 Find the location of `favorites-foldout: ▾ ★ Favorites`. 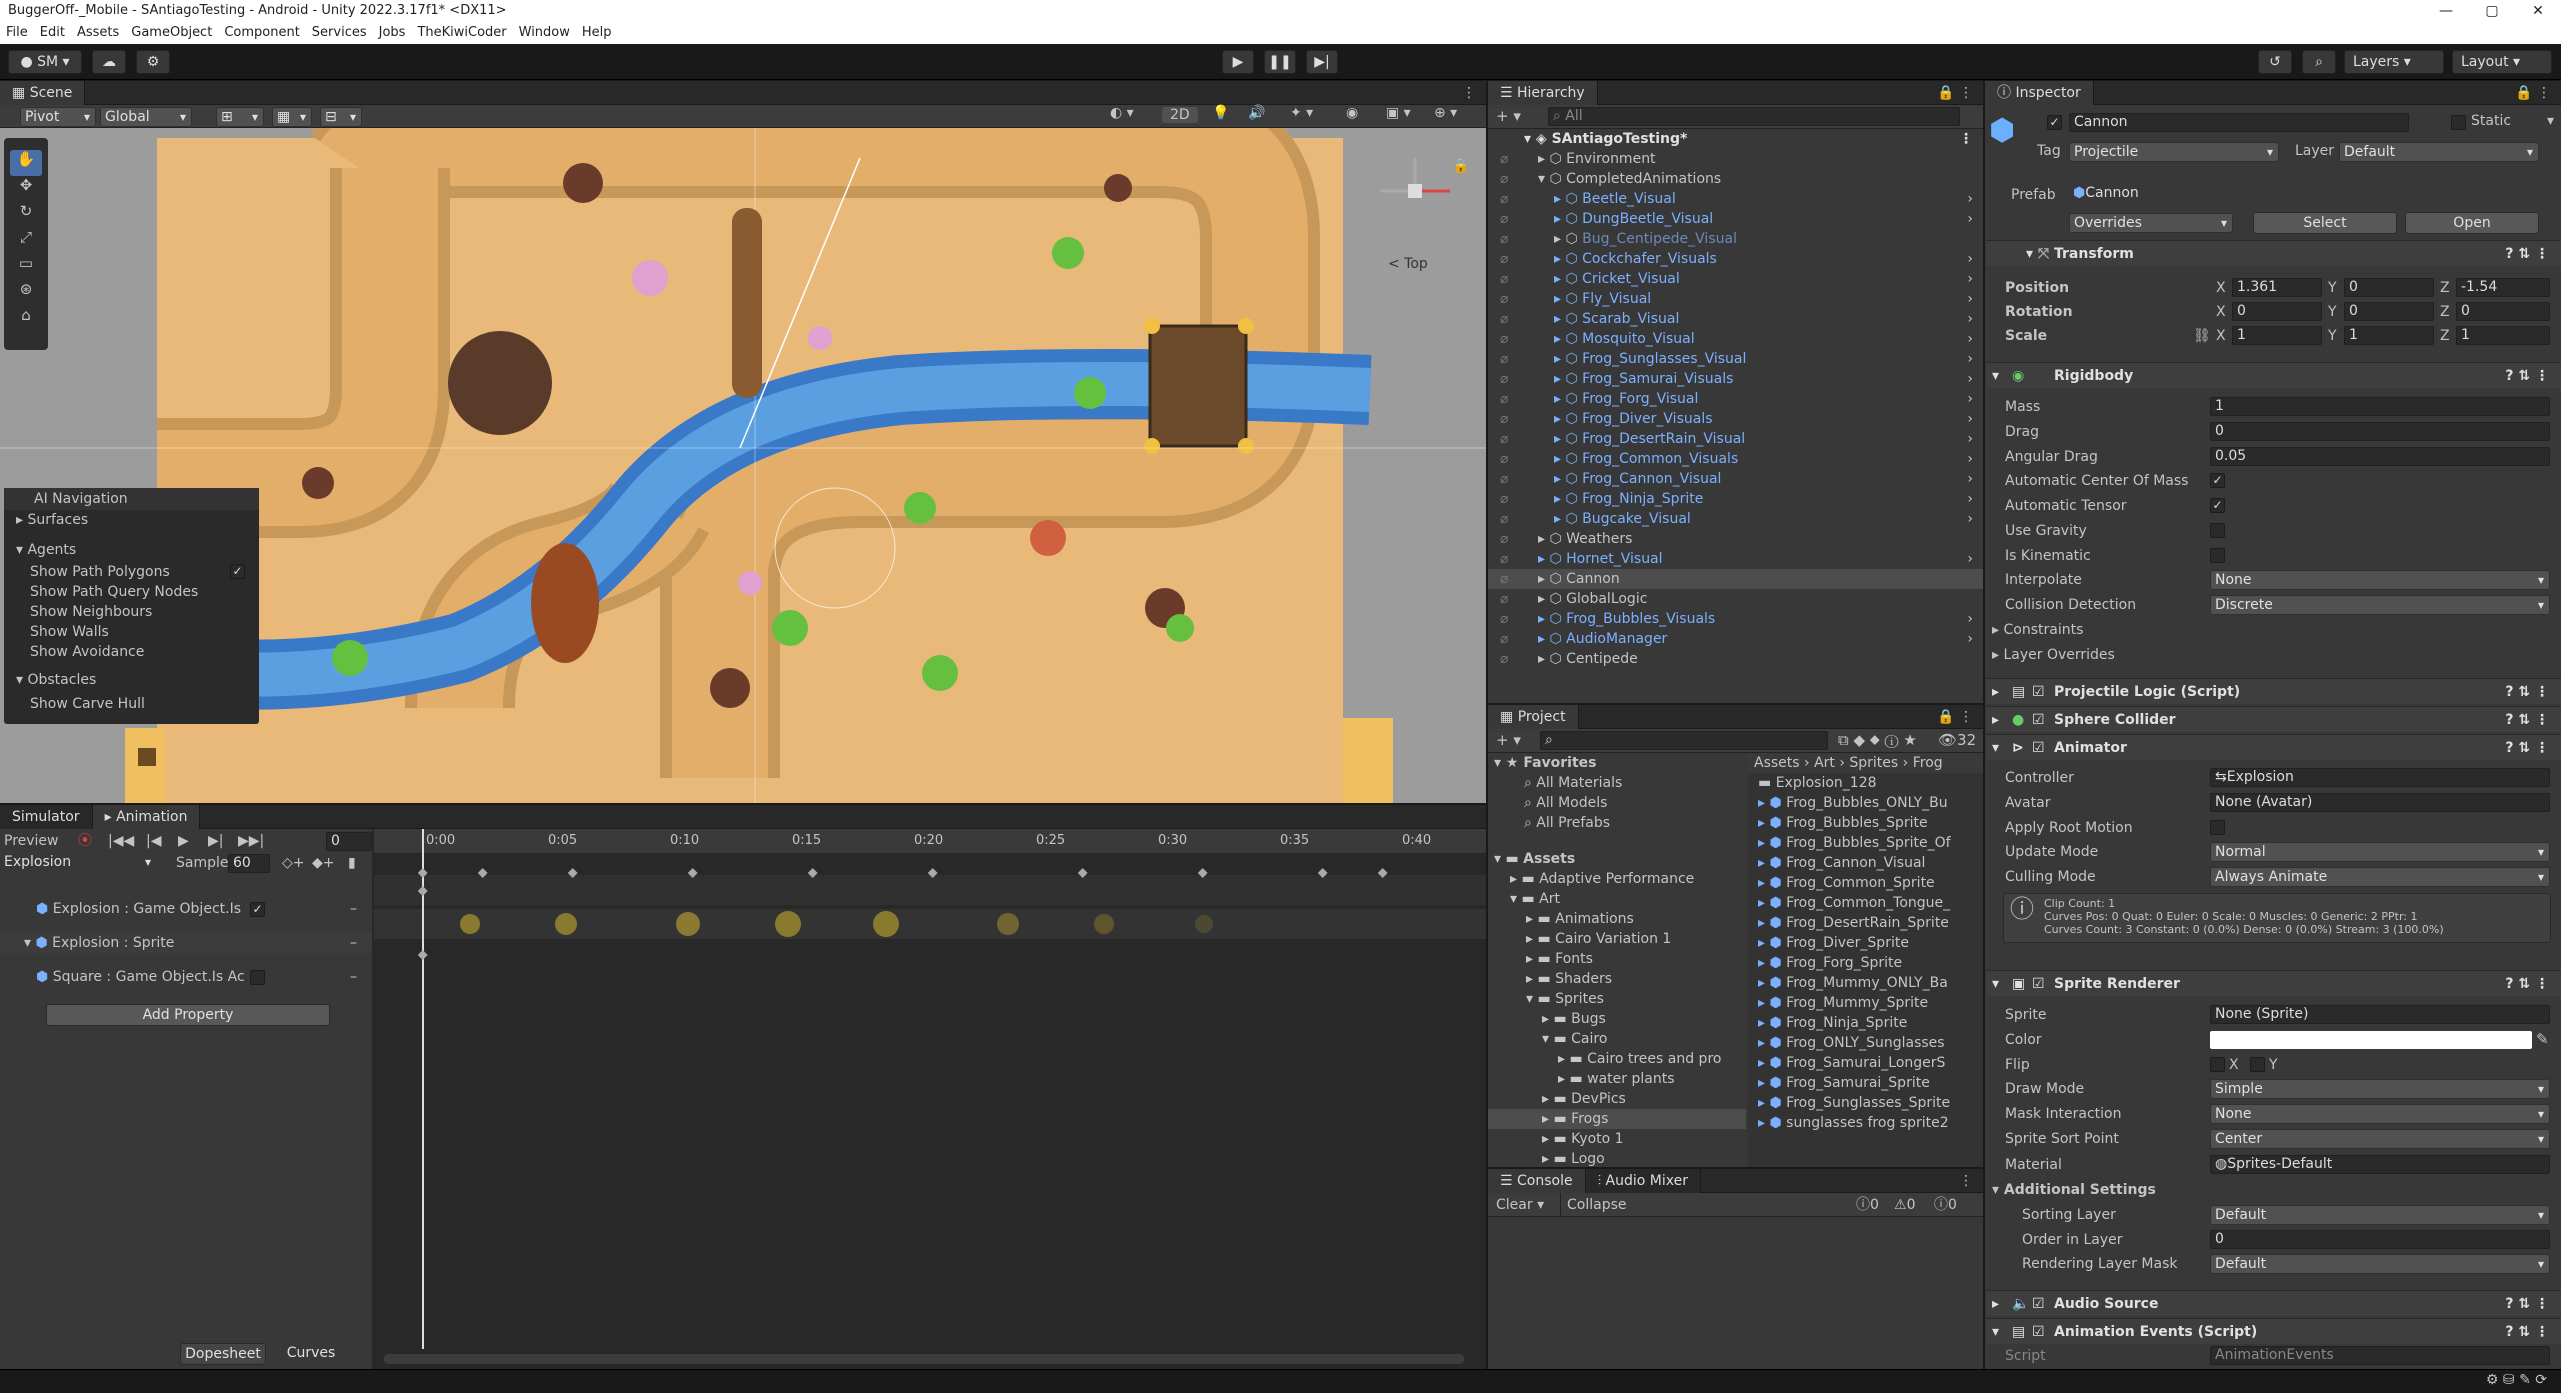

favorites-foldout: ▾ ★ Favorites is located at coordinates (1617, 763).